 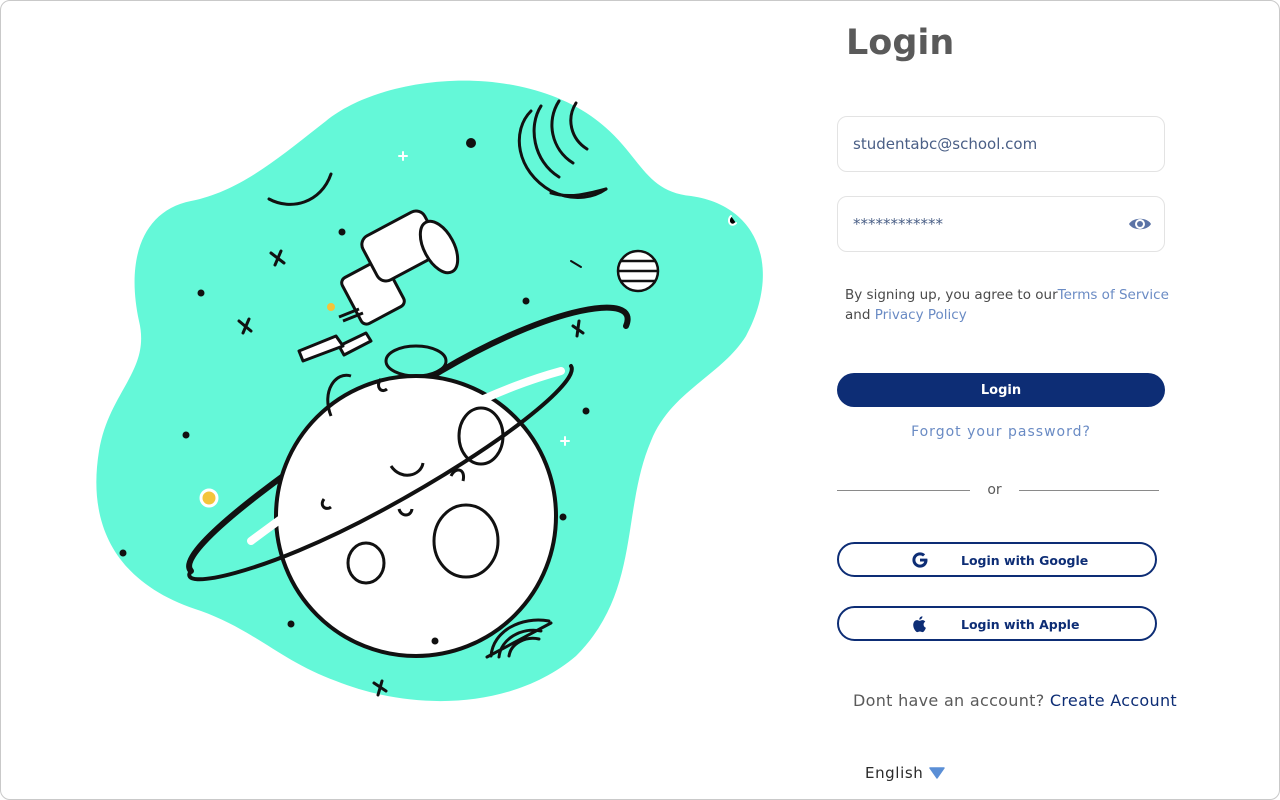 I want to click on coin-decoration, so click(x=209, y=498).